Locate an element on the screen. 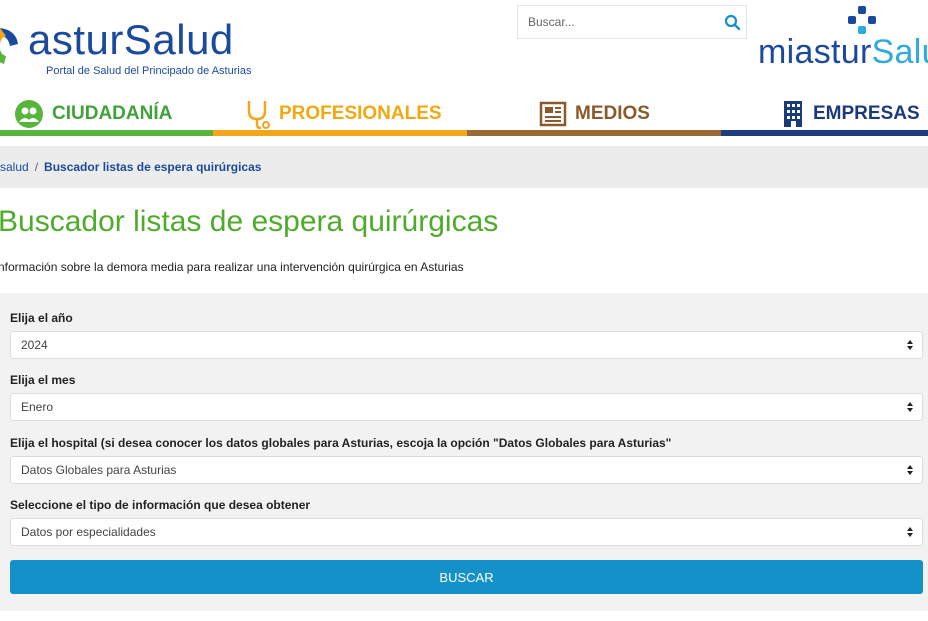 The height and width of the screenshot is (621, 928). nav-item-ciudadania: CIUDADANÍA is located at coordinates (106, 114).